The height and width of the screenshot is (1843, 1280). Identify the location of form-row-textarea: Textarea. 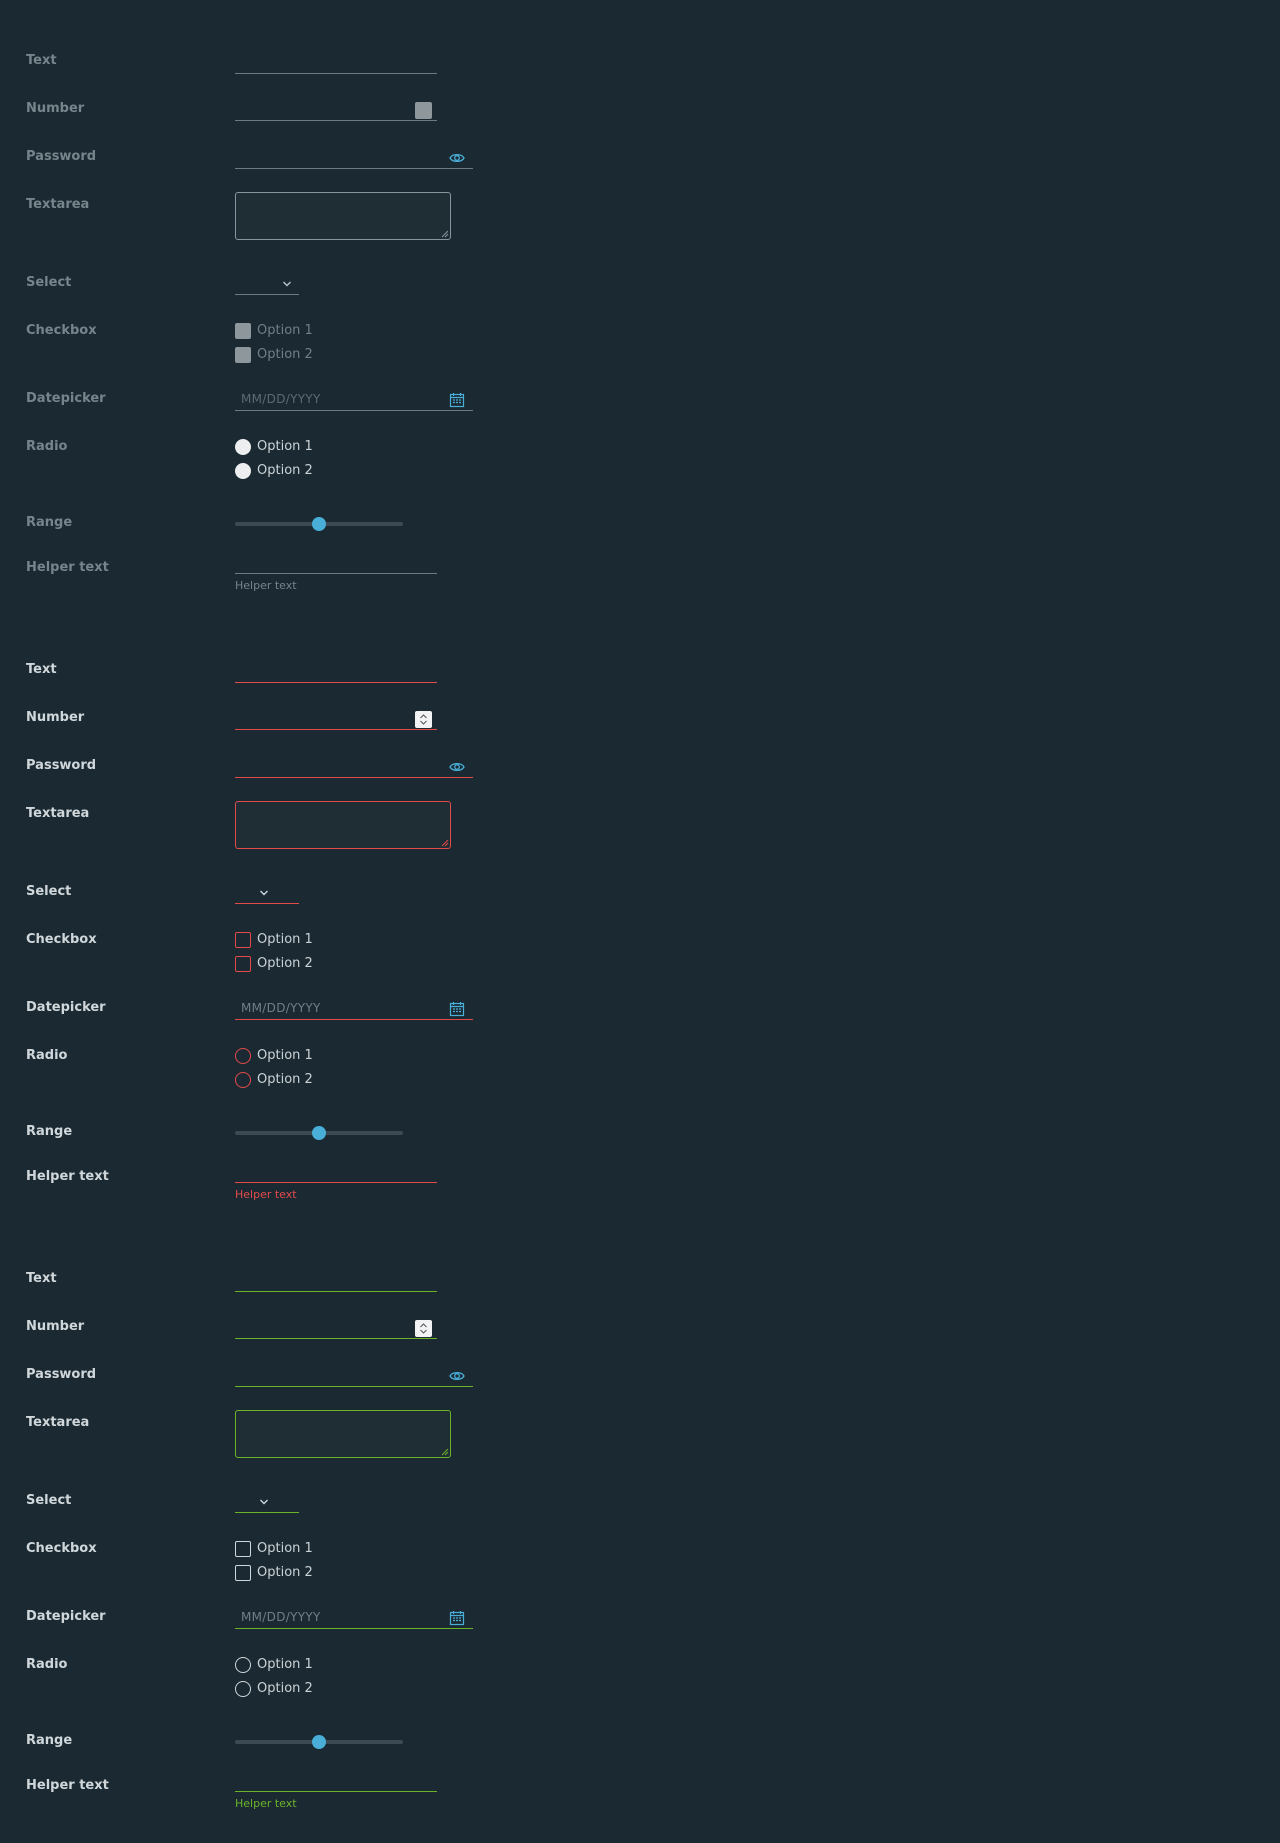
(640, 833).